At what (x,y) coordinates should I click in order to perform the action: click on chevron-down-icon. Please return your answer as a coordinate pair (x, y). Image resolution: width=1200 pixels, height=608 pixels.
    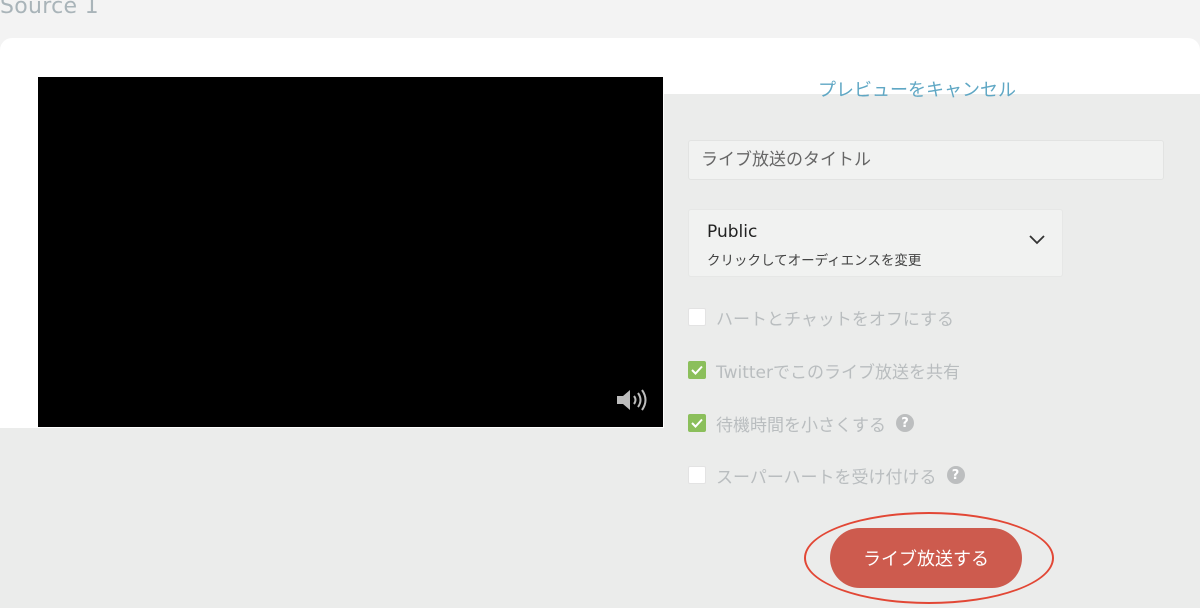
    Looking at the image, I should click on (1037, 240).